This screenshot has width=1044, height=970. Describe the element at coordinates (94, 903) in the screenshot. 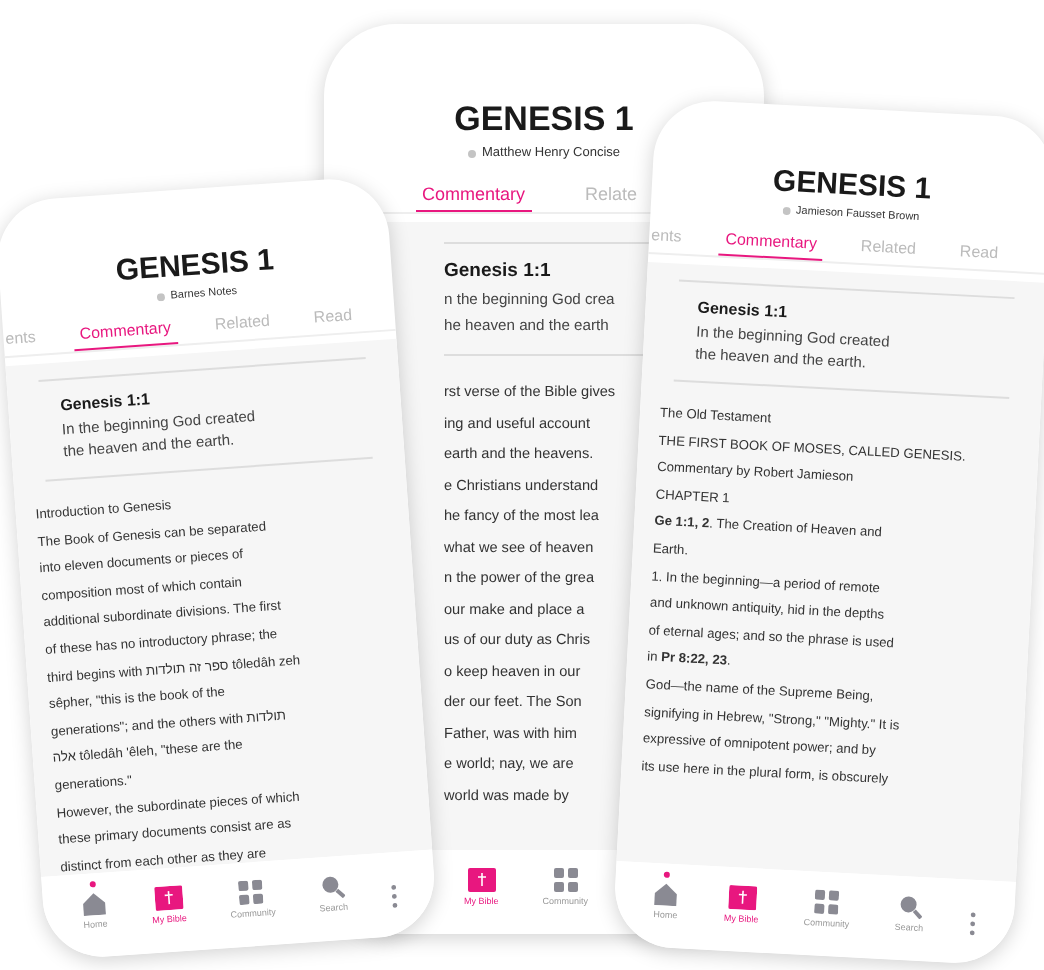

I see `home-icon` at that location.